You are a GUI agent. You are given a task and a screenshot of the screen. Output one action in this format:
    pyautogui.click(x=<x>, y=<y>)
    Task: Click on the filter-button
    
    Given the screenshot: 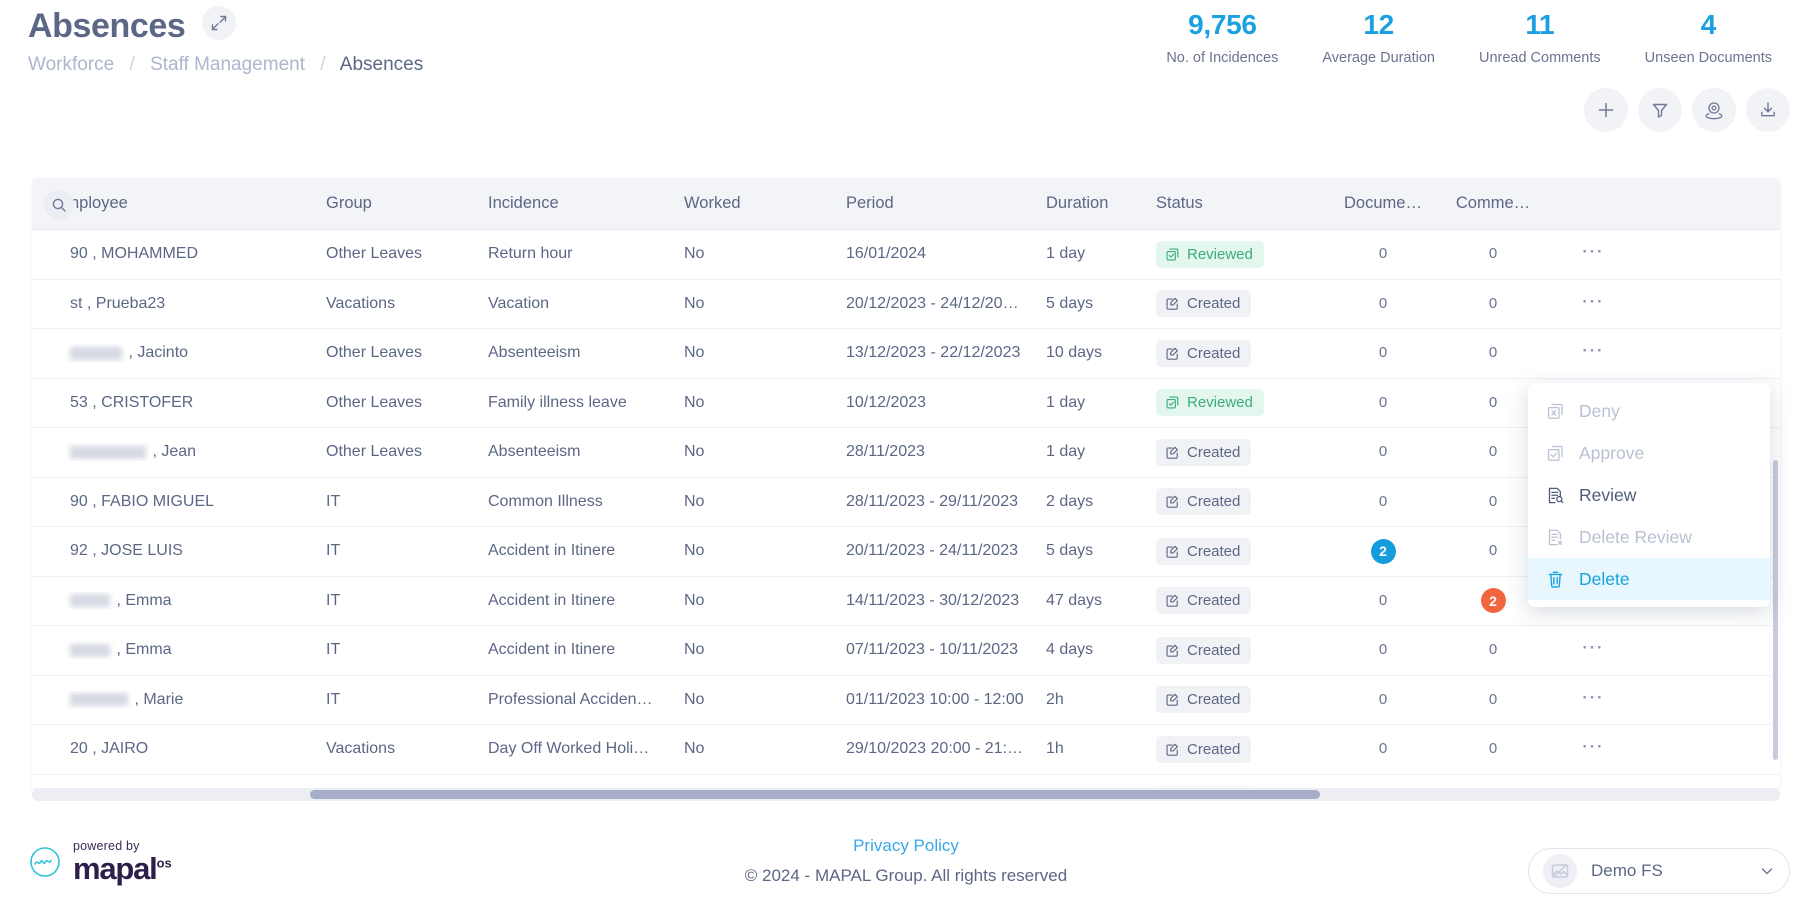 What is the action you would take?
    pyautogui.click(x=1660, y=110)
    